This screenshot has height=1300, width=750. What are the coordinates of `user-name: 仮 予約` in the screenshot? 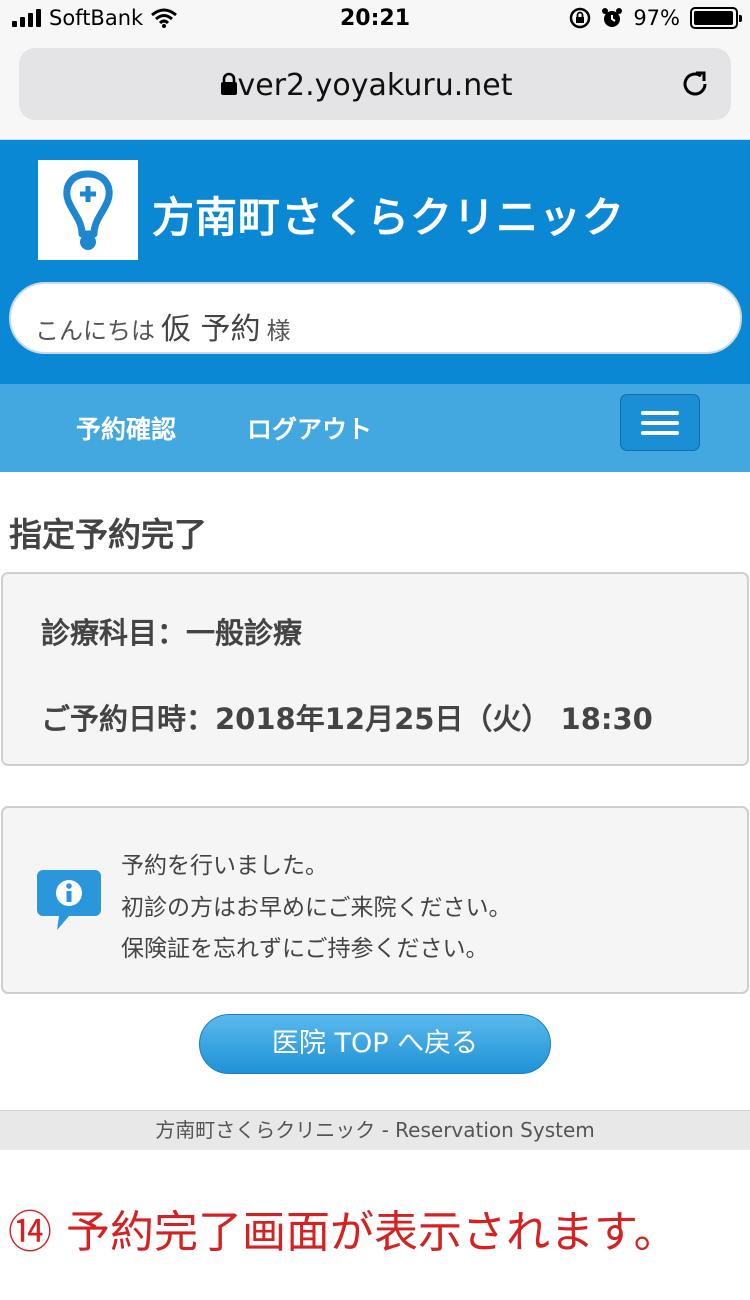 It's located at (211, 329).